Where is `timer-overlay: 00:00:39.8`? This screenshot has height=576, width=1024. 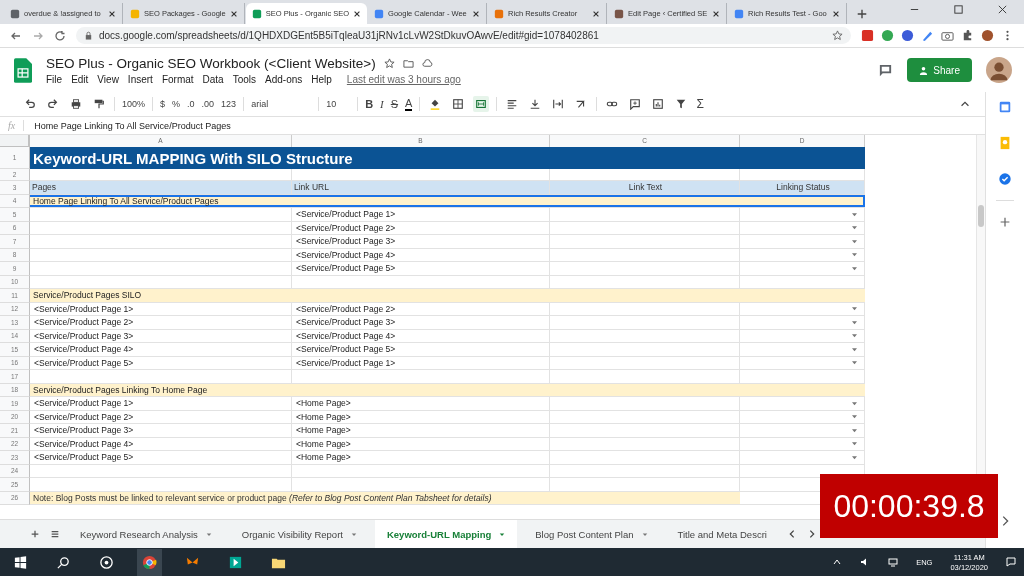 timer-overlay: 00:00:39.8 is located at coordinates (909, 506).